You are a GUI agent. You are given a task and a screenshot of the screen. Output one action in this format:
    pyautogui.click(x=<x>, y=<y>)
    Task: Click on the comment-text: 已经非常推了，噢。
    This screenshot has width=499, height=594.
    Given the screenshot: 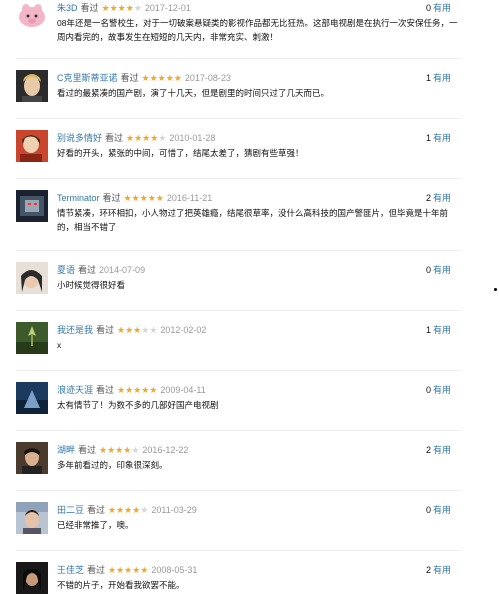 What is the action you would take?
    pyautogui.click(x=95, y=525)
    